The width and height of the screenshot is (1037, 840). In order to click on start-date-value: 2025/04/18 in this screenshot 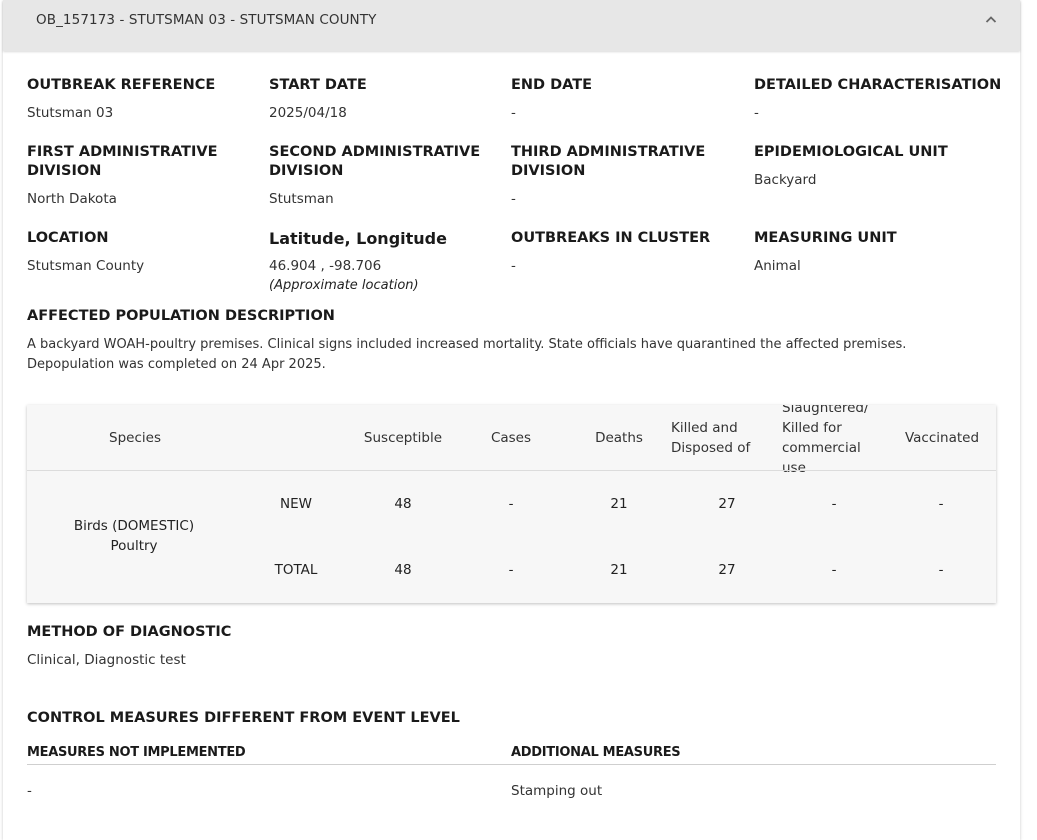, I will do `click(308, 113)`.